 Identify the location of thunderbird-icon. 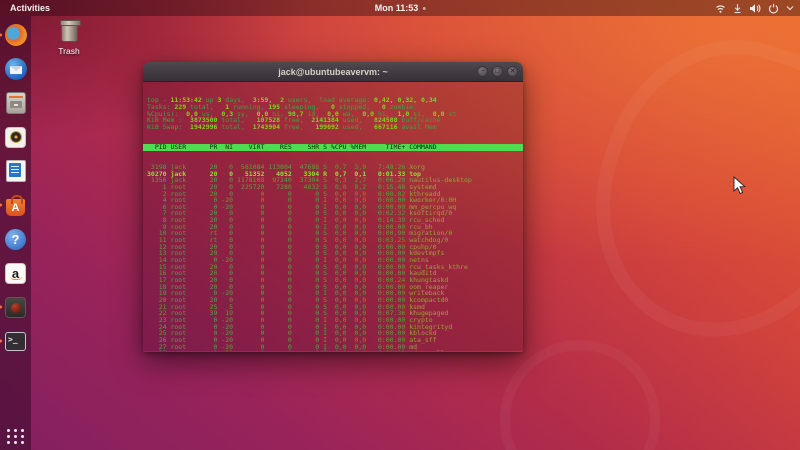
(15, 69).